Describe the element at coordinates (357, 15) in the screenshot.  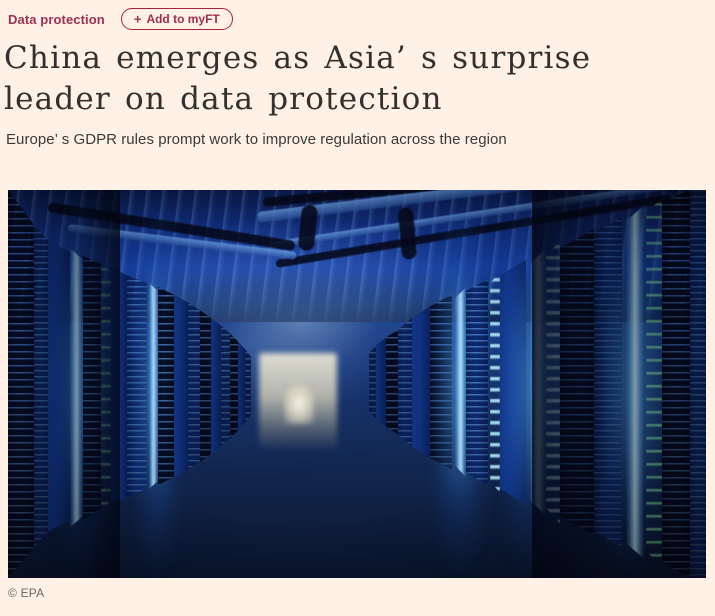
I see `article-meta-row: Data protection + Add to myFT` at that location.